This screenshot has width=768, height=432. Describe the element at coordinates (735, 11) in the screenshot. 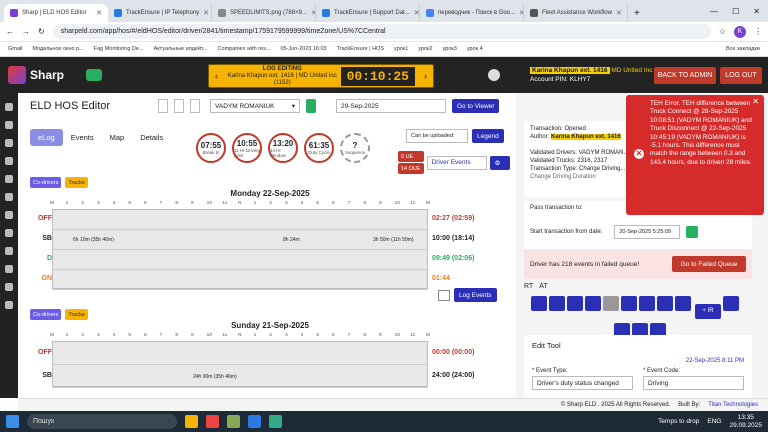

I see `maximize-icon: ☐` at that location.